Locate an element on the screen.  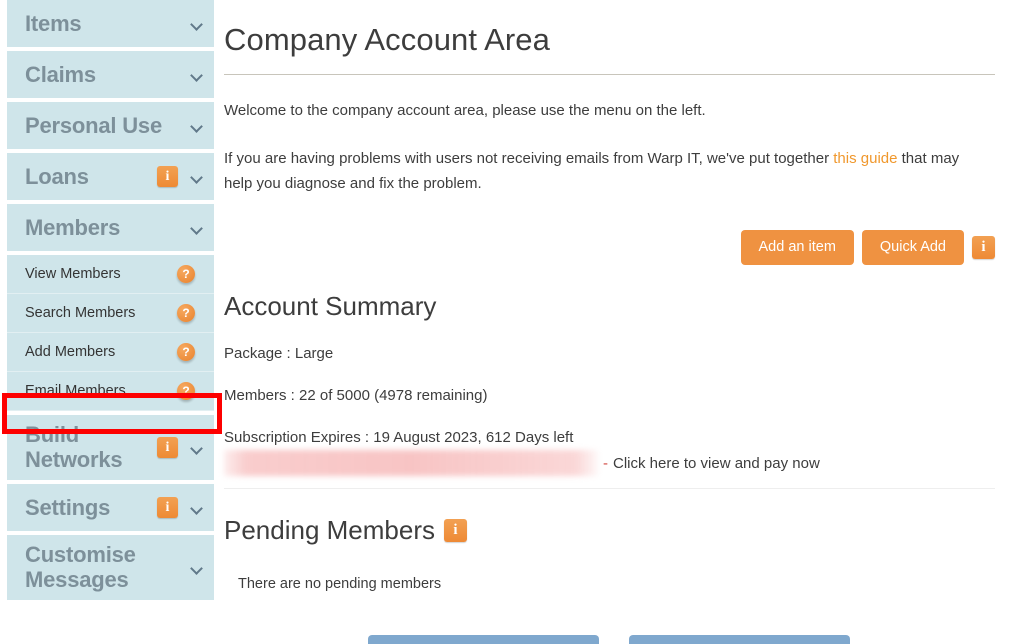
this-guide-link: this guide is located at coordinates (865, 158).